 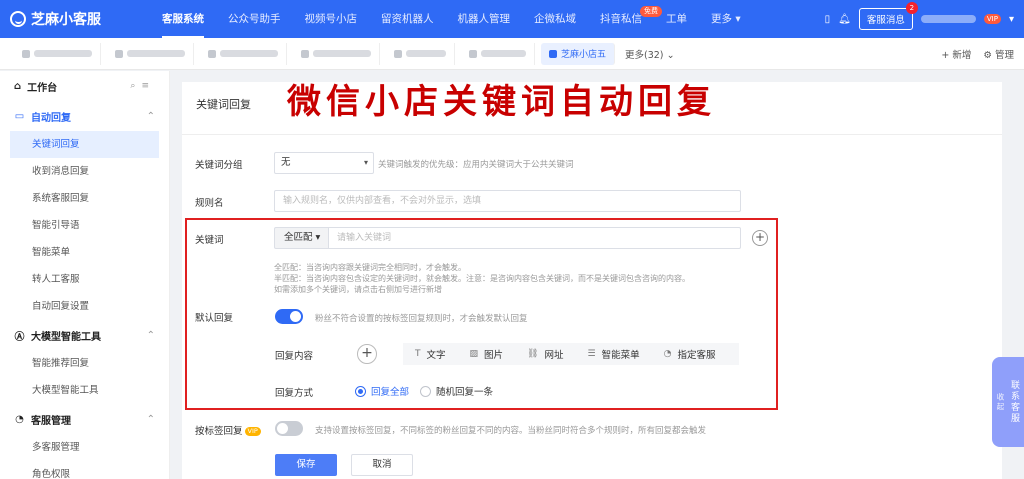 I want to click on sidebar-group-auto-reply: ▭ 自动回复 ⌃, so click(x=84, y=116).